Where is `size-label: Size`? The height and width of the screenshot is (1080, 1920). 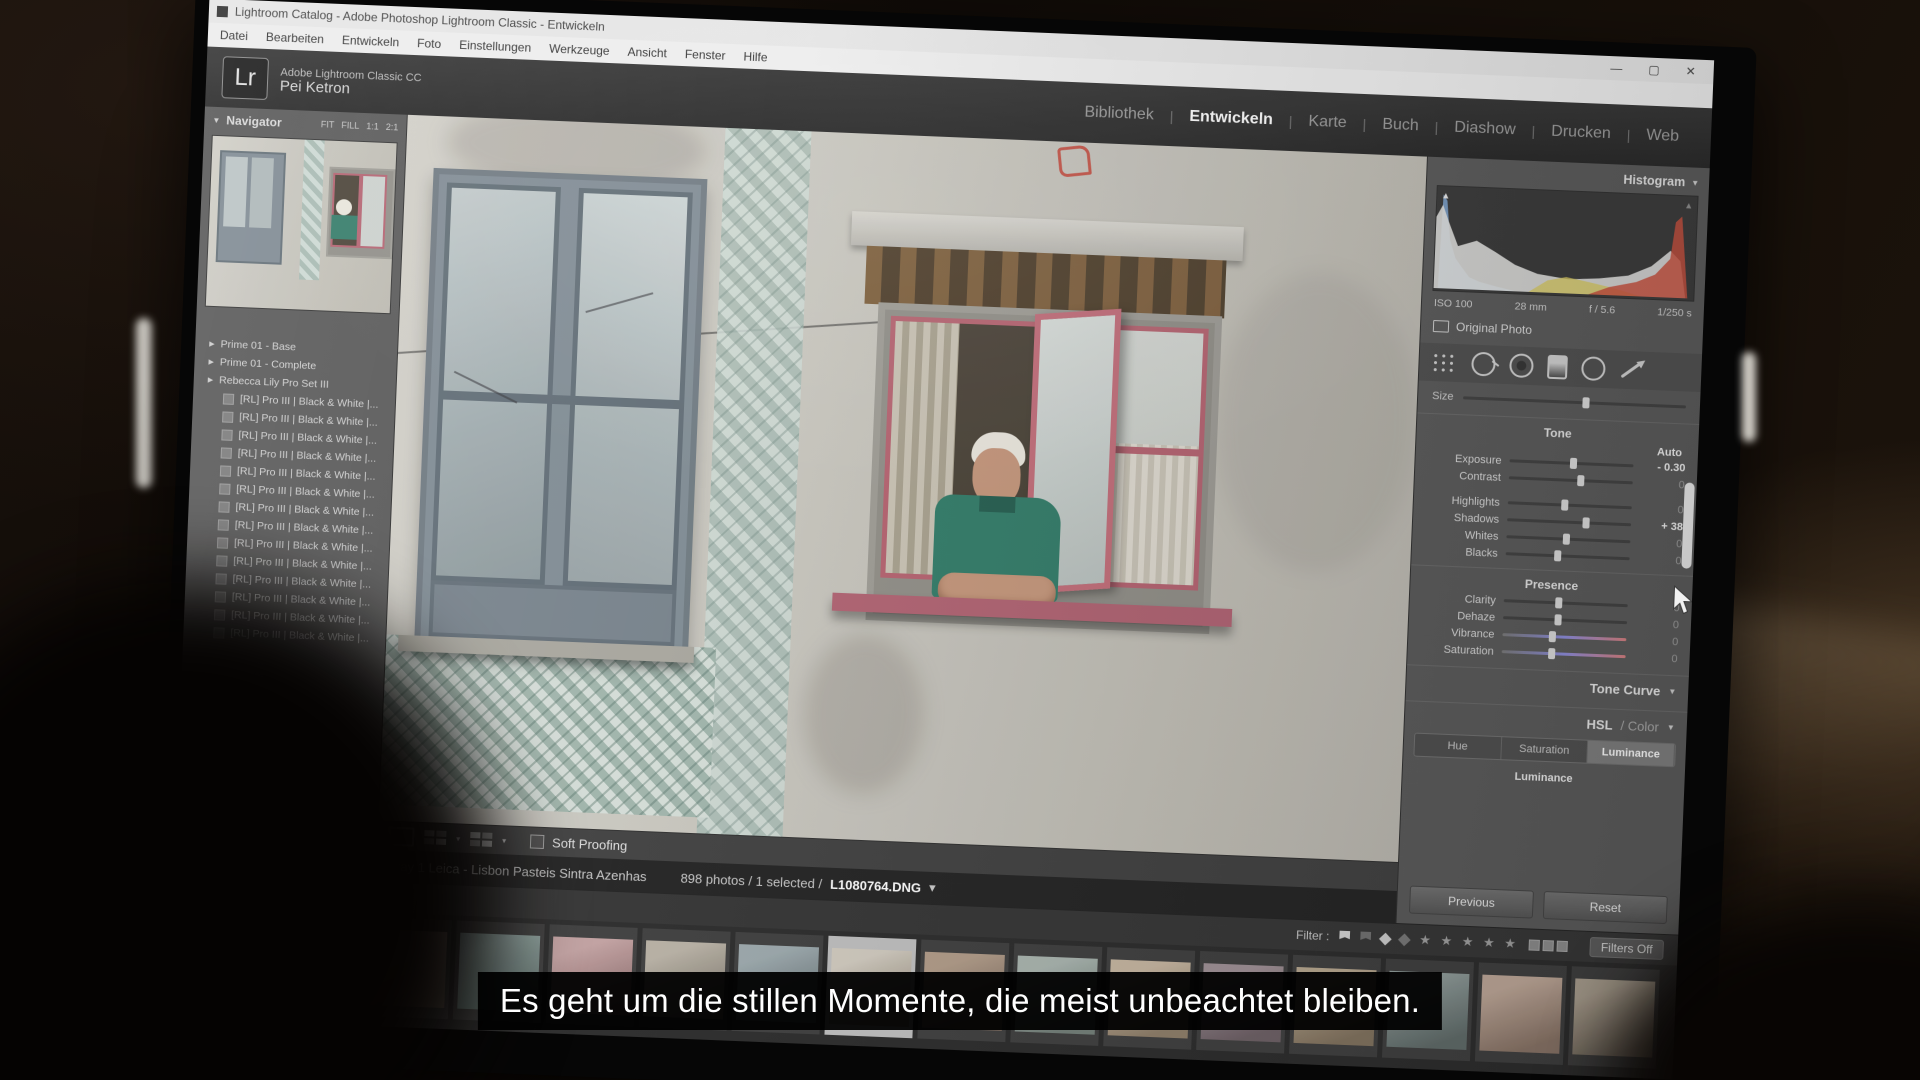 size-label: Size is located at coordinates (1442, 396).